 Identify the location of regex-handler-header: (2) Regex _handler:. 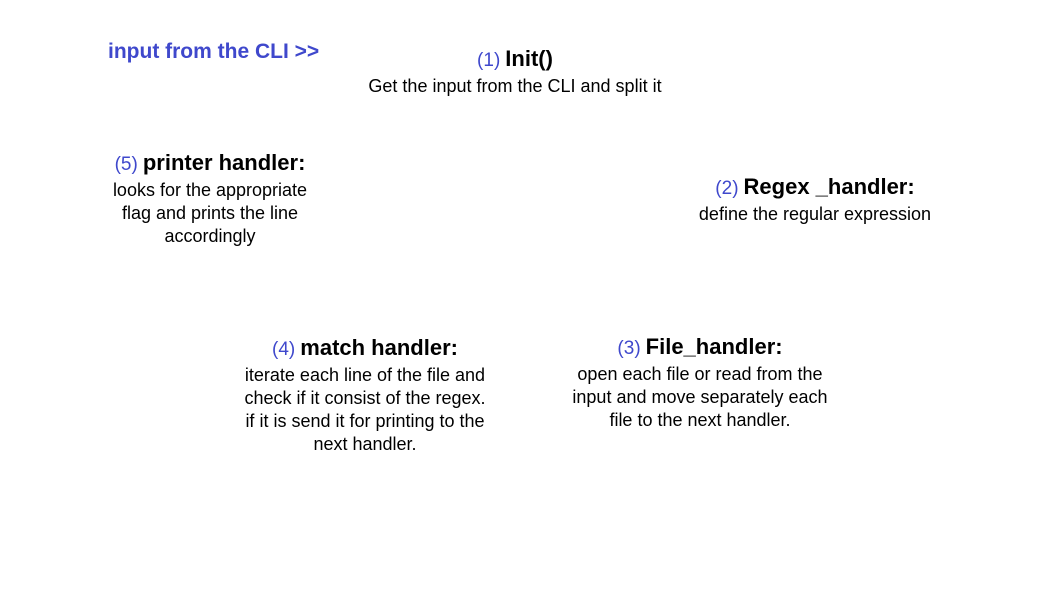
(815, 188).